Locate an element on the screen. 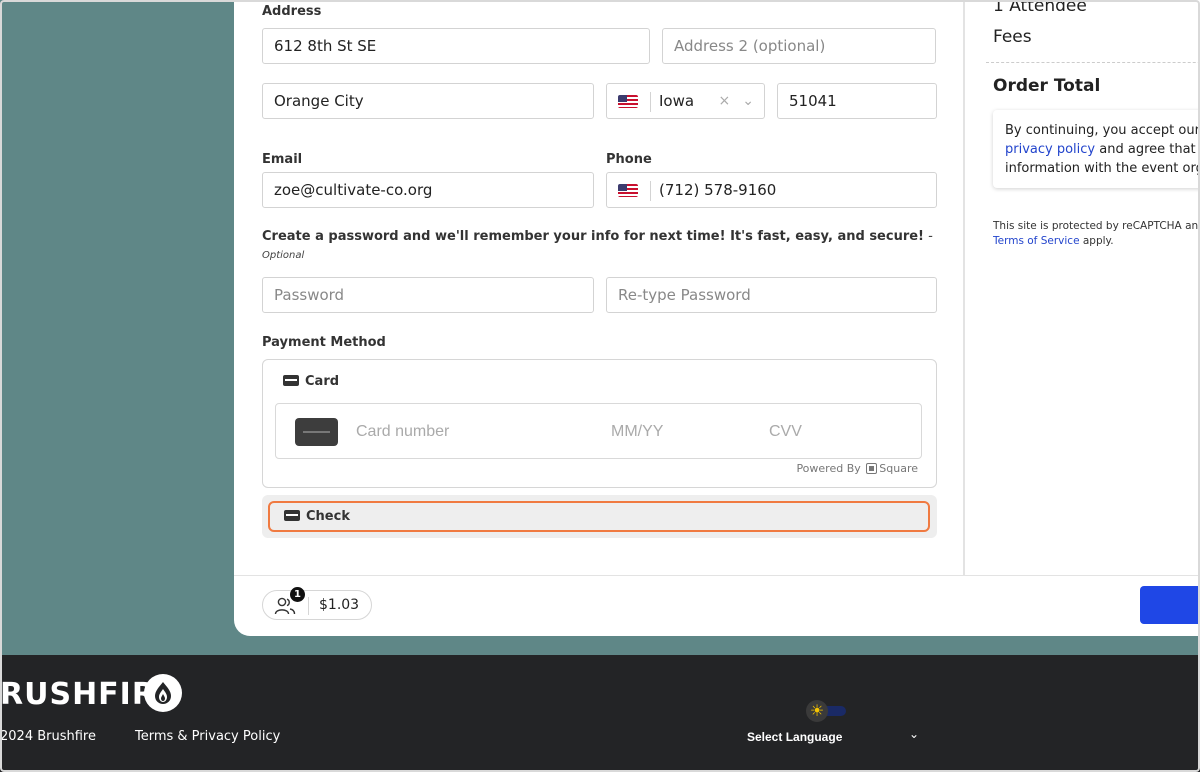  card-option-label: Card is located at coordinates (322, 381).